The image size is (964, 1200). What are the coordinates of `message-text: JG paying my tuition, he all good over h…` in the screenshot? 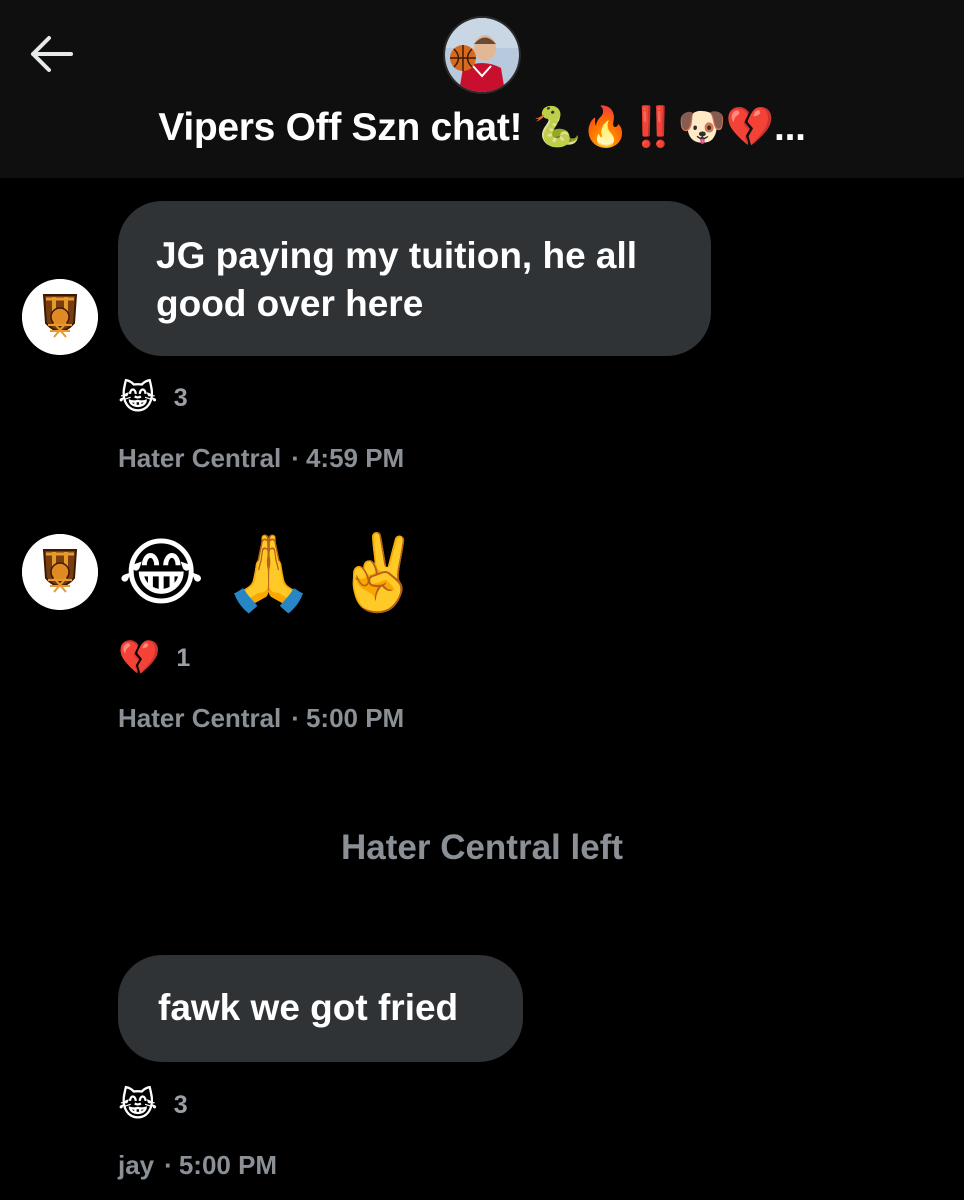 It's located at (397, 279).